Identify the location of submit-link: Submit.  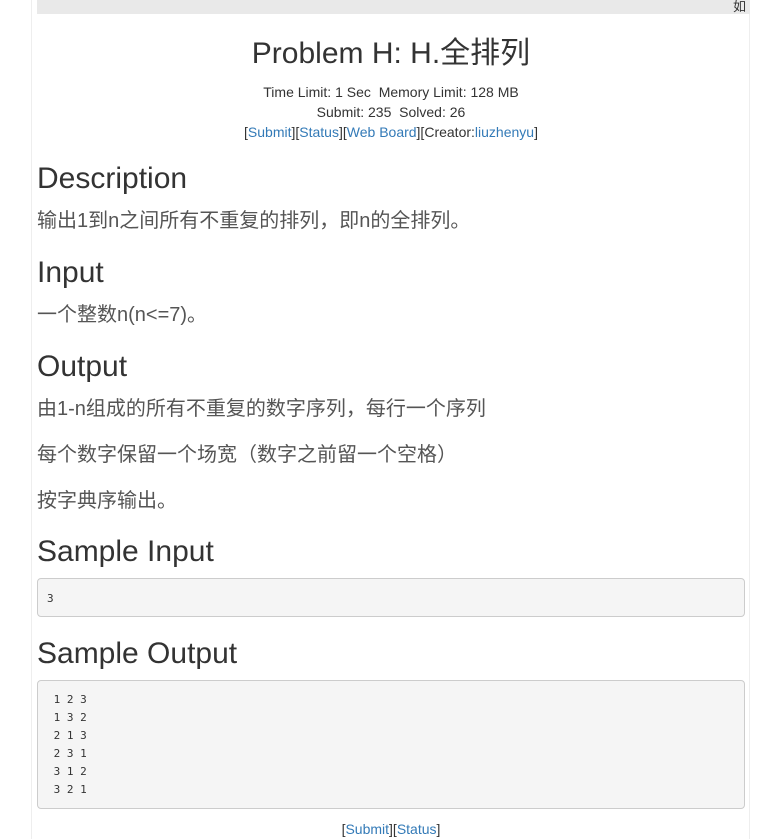
(270, 132).